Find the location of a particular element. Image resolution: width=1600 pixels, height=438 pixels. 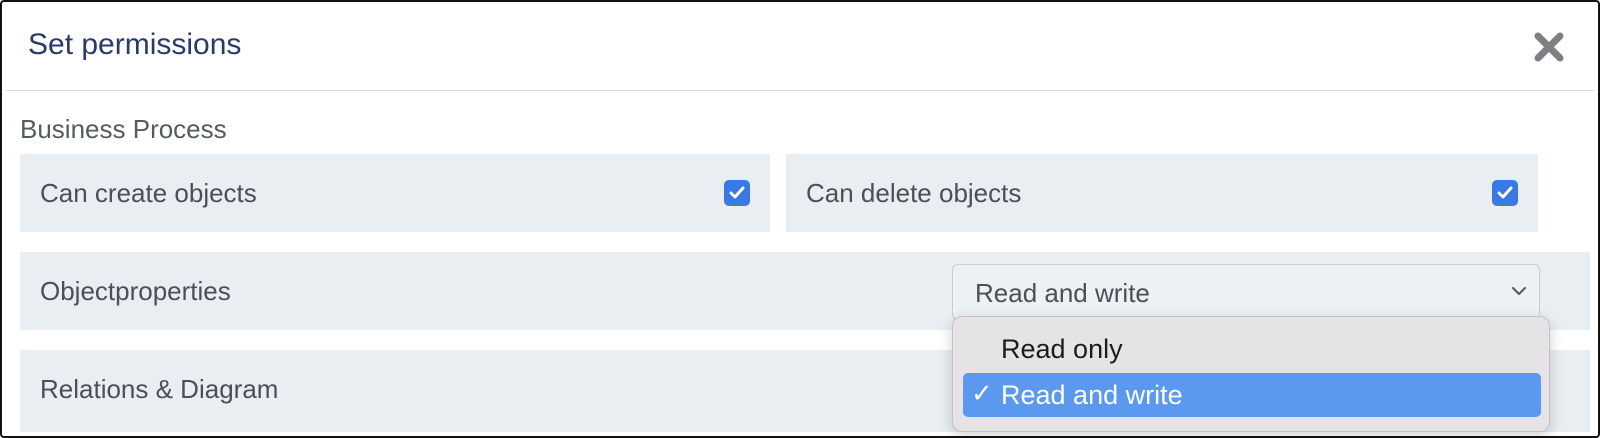

dropdown-option-label: Read only is located at coordinates (1062, 349).